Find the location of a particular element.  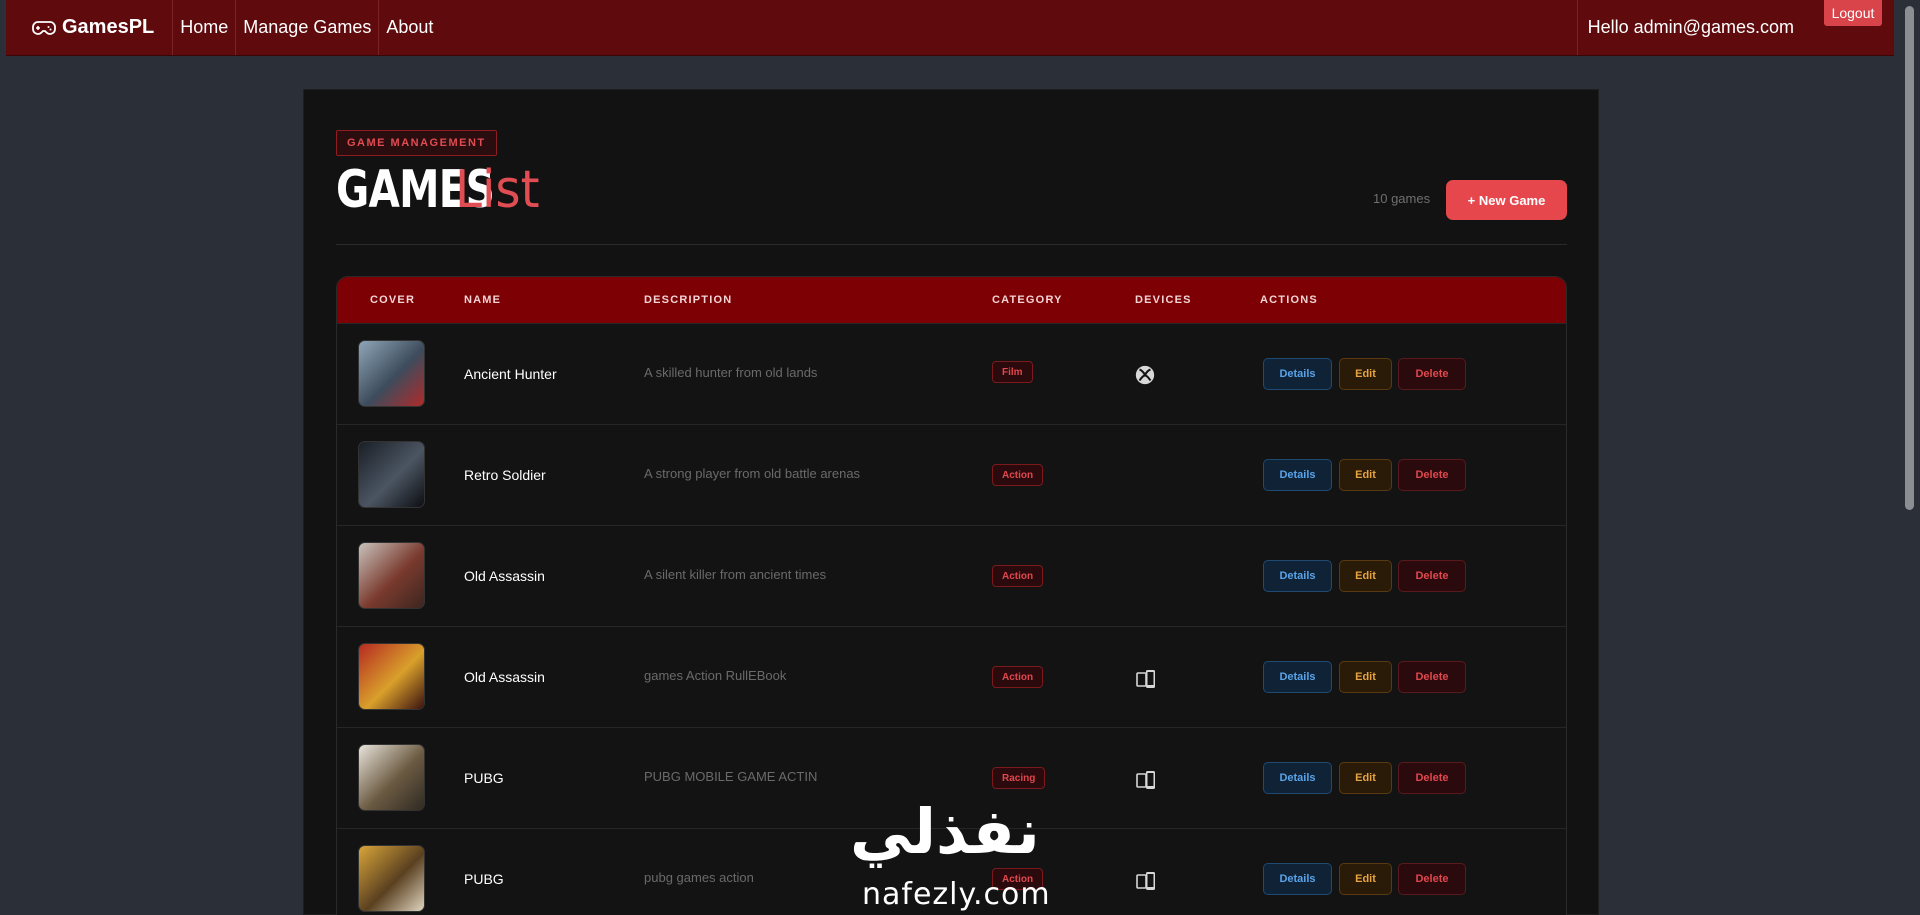

header-description: DESCRIPTION is located at coordinates (688, 300).